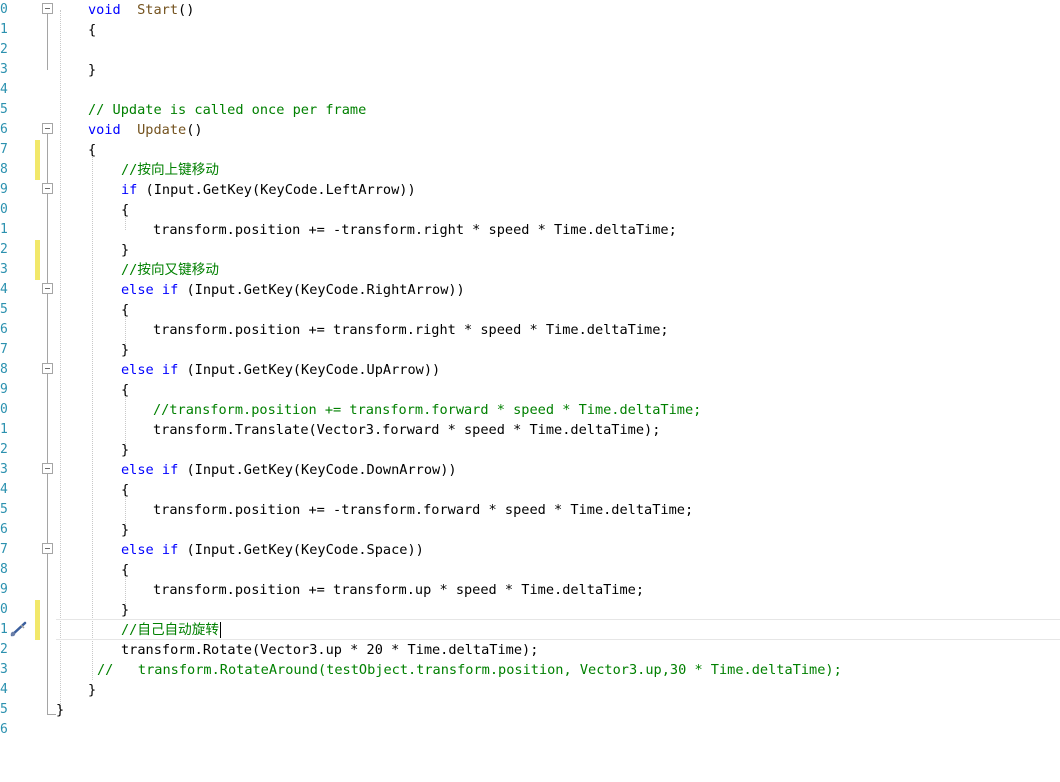  I want to click on code-text: else if (Input.GetKey(KeyCode.Space)), so click(272, 550).